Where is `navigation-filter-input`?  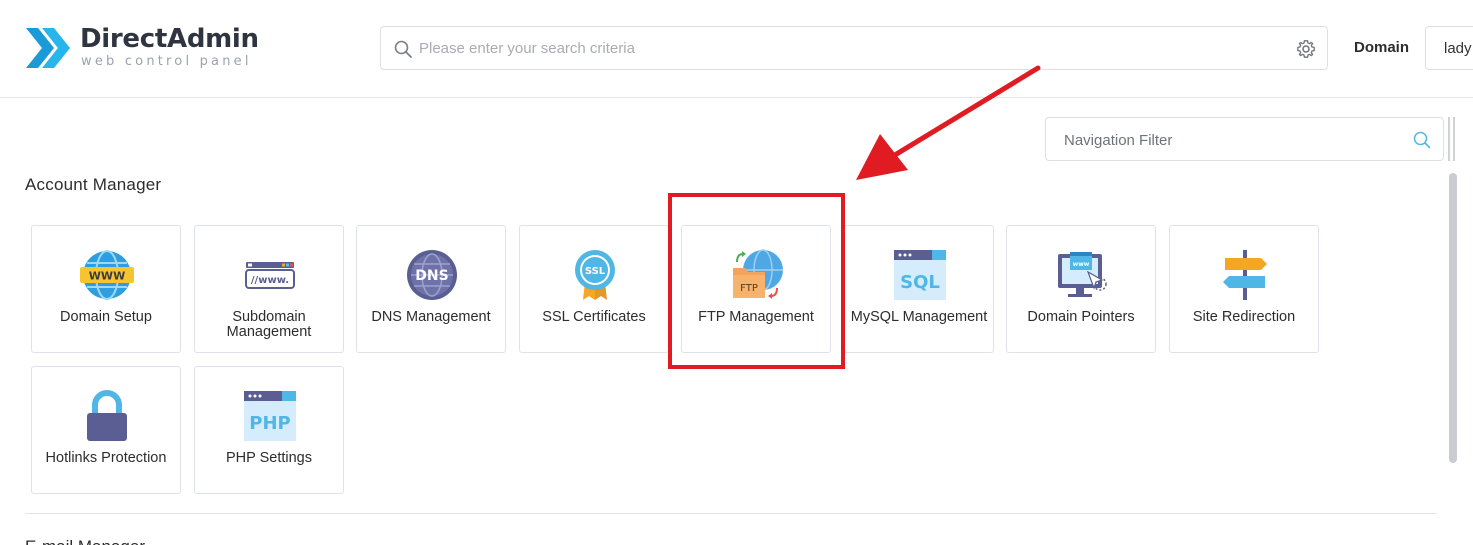
navigation-filter-input is located at coordinates (1234, 140).